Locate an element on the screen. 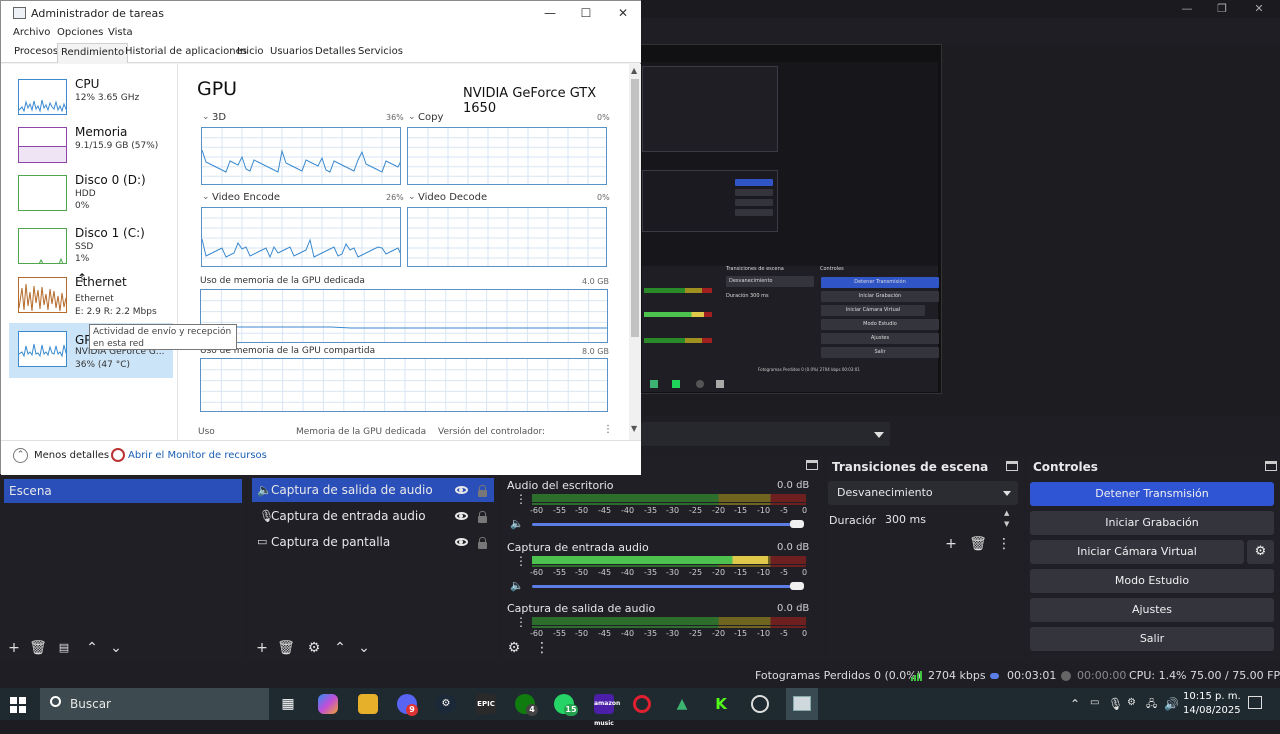 This screenshot has width=1280, height=734. sidebar-item-cpu: CPU 12% 3.65 GHz is located at coordinates (91, 100).